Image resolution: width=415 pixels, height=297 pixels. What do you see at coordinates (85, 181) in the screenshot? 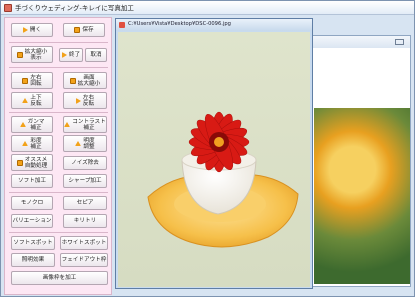
I see `sharp-button: シャープ加工` at bounding box center [85, 181].